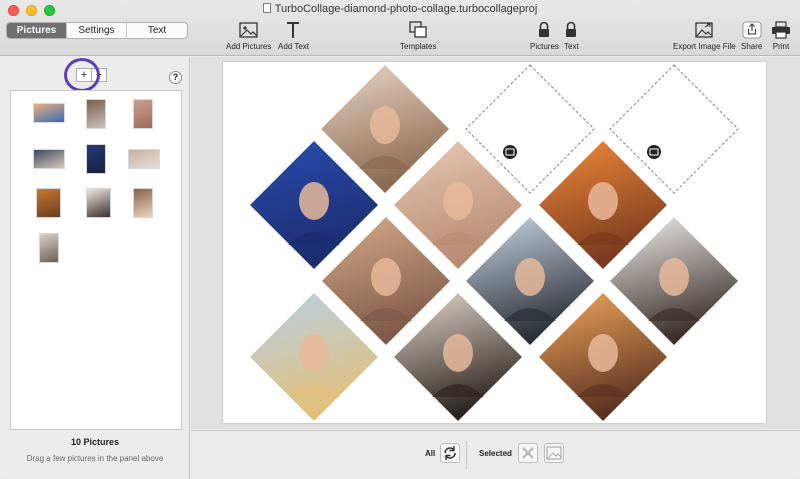 Image resolution: width=800 pixels, height=479 pixels. I want to click on picture-count: 10 Pictures, so click(95, 442).